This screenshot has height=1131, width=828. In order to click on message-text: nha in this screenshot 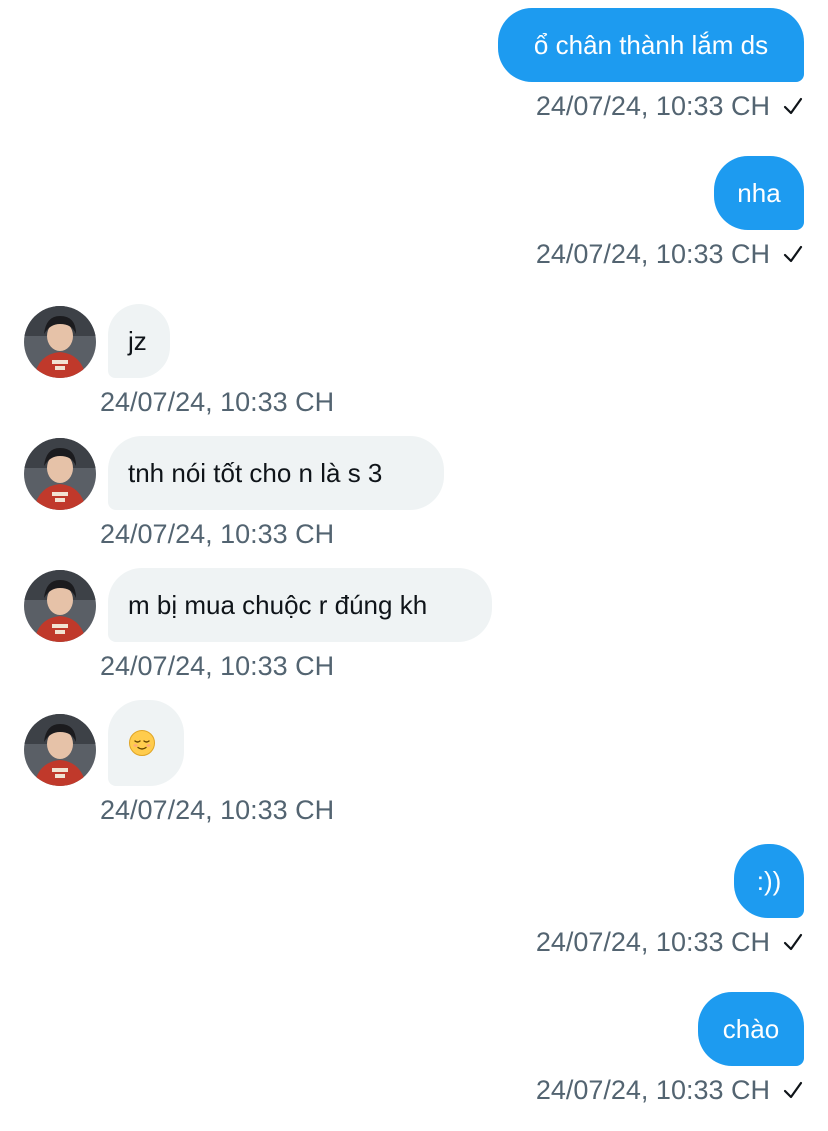, I will do `click(759, 193)`.